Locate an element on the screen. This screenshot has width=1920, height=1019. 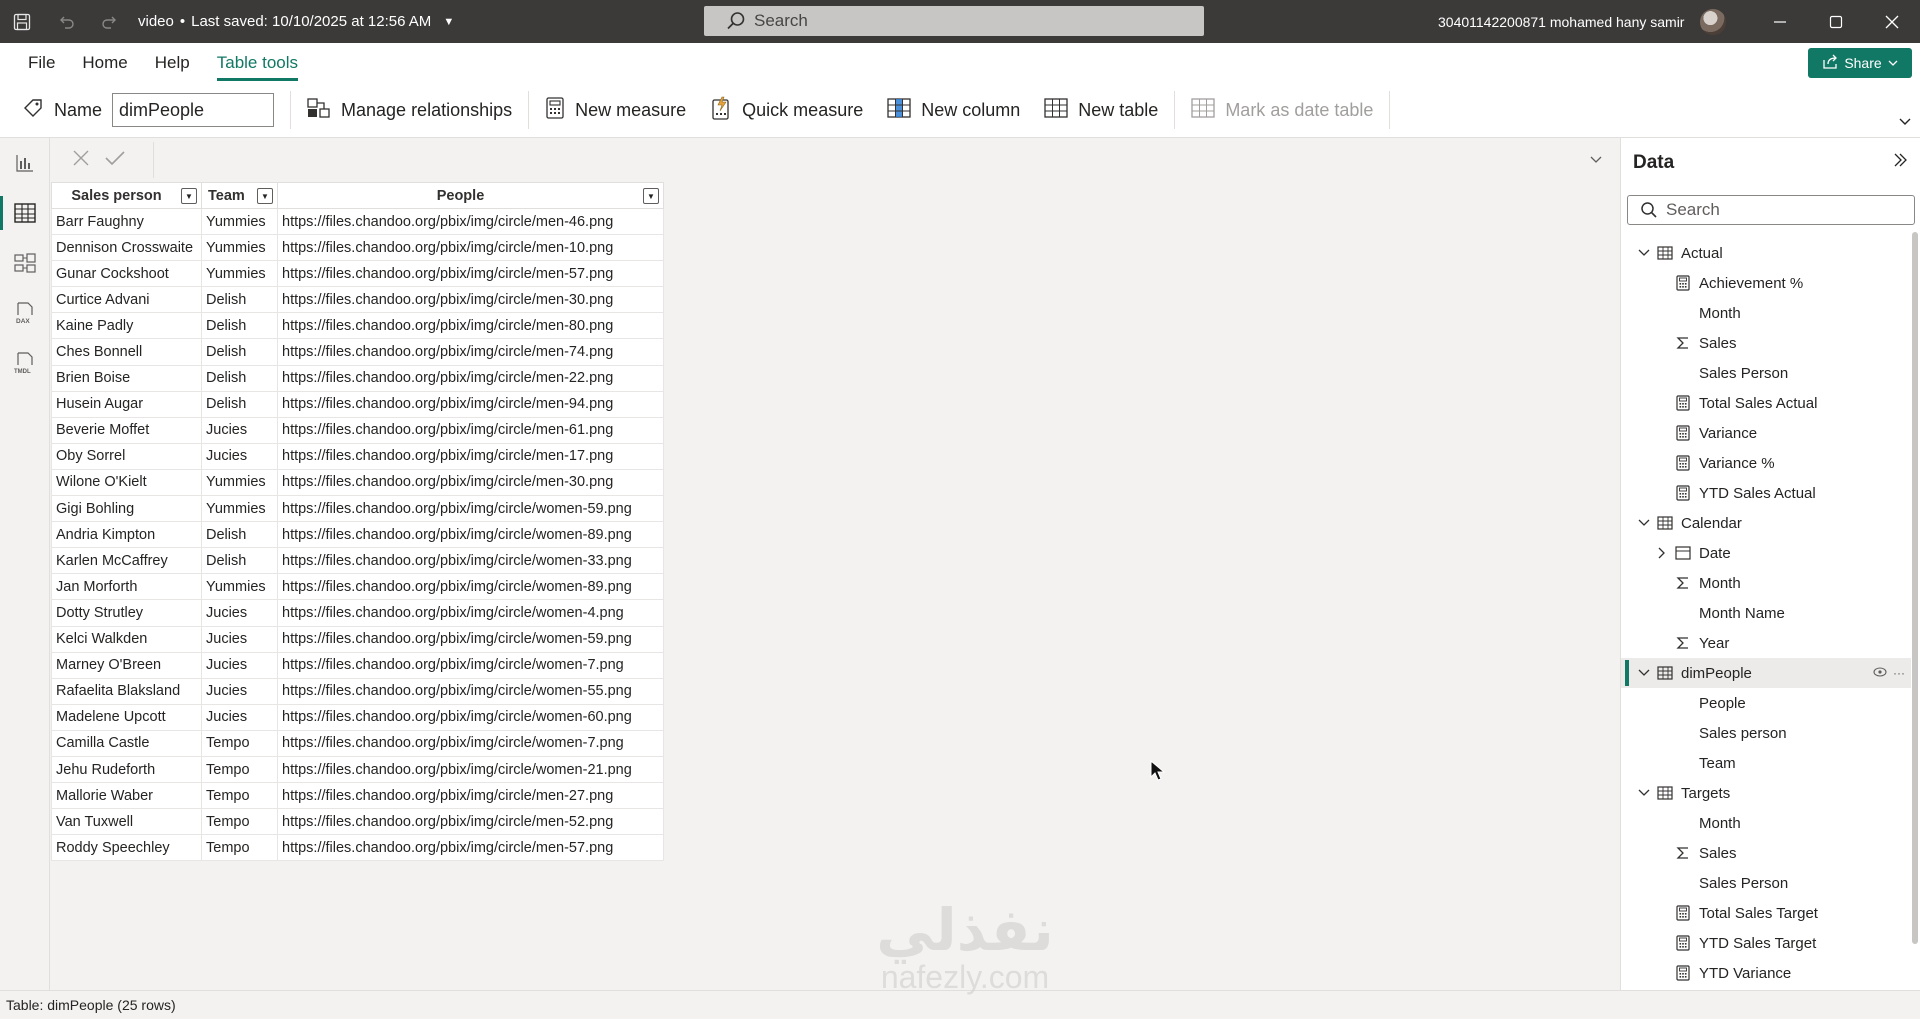
tab-home: Home is located at coordinates (104, 63).